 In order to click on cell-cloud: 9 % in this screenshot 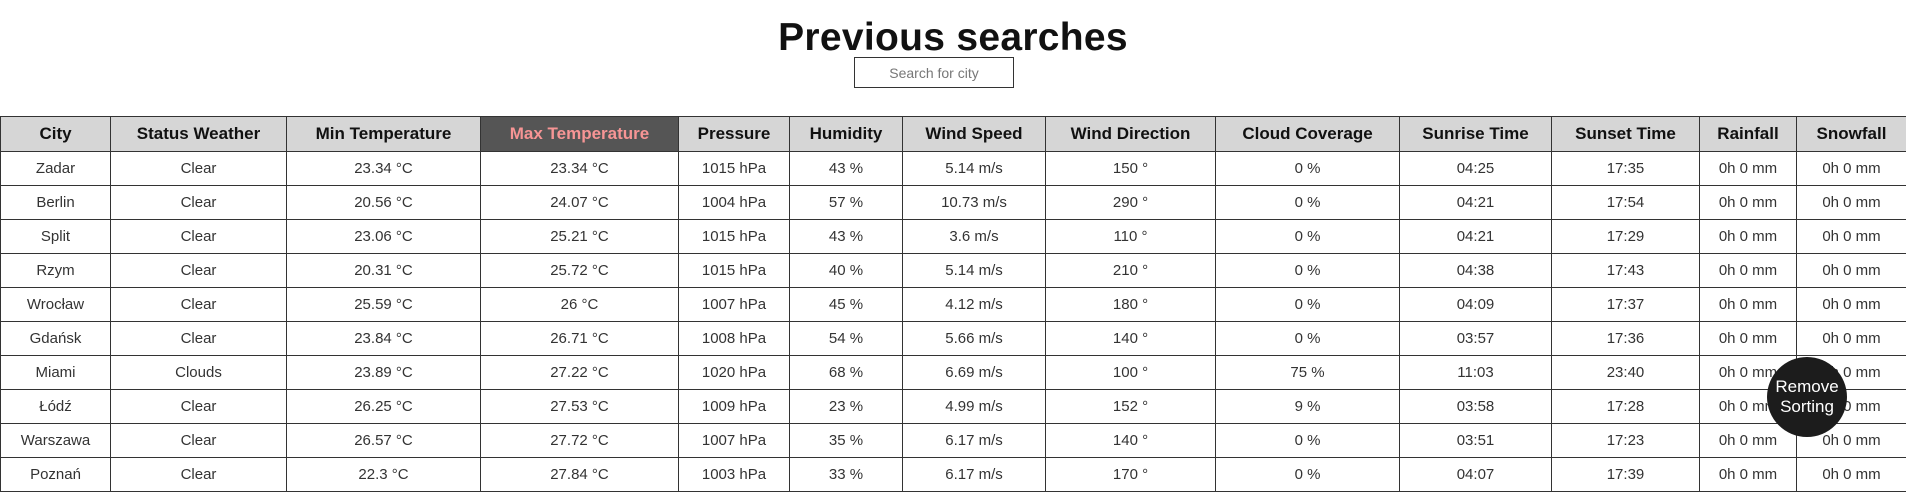, I will do `click(1307, 406)`.